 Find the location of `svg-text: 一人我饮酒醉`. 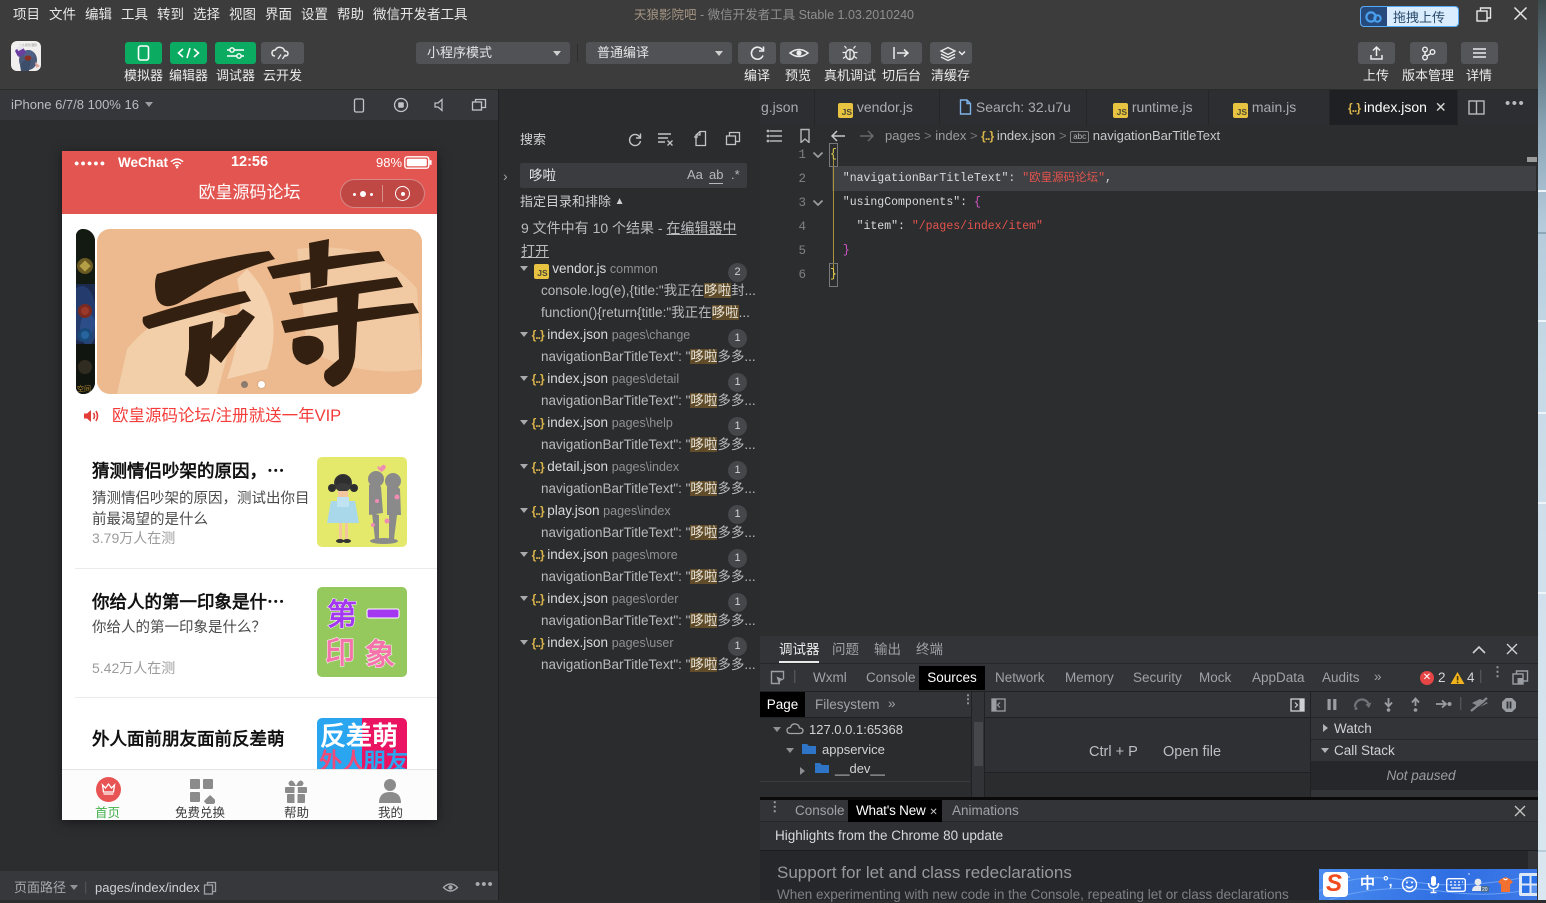

svg-text: 一人我饮酒醉 is located at coordinates (28, 44).